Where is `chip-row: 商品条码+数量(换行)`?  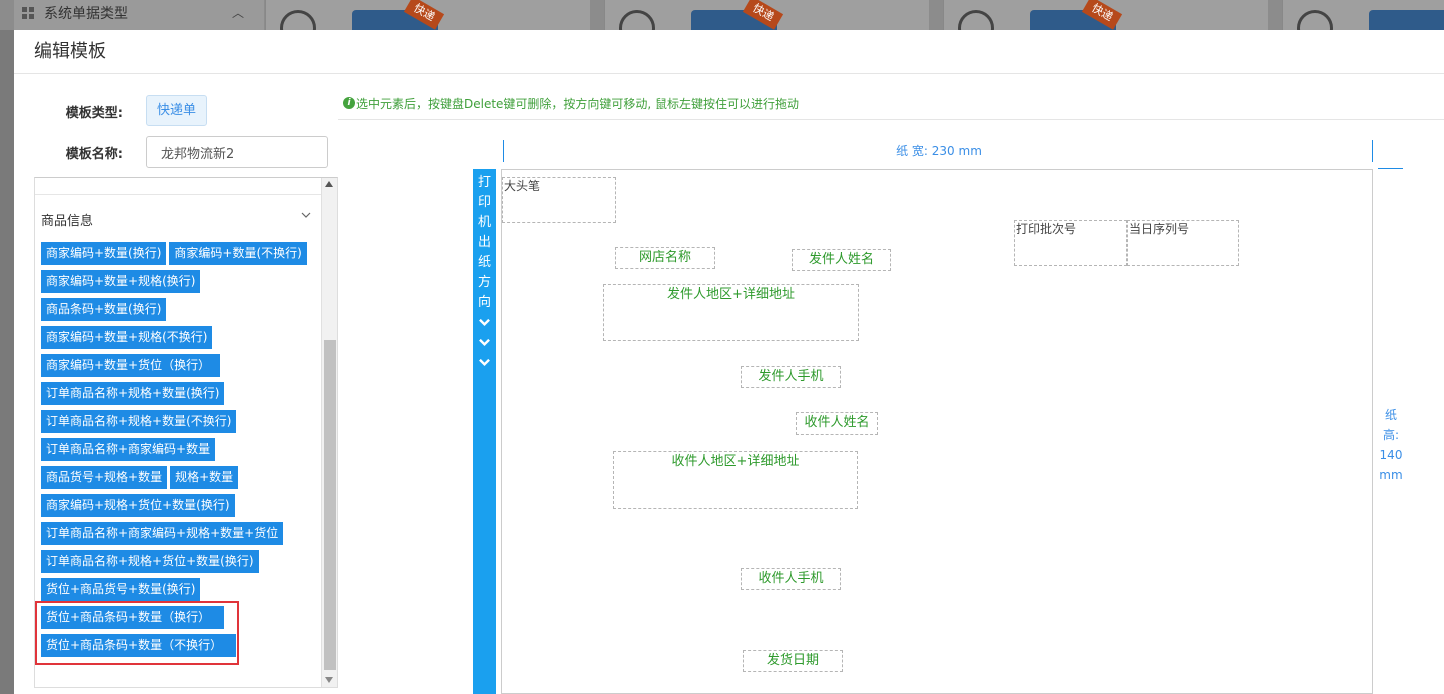 chip-row: 商品条码+数量(换行) is located at coordinates (181, 312).